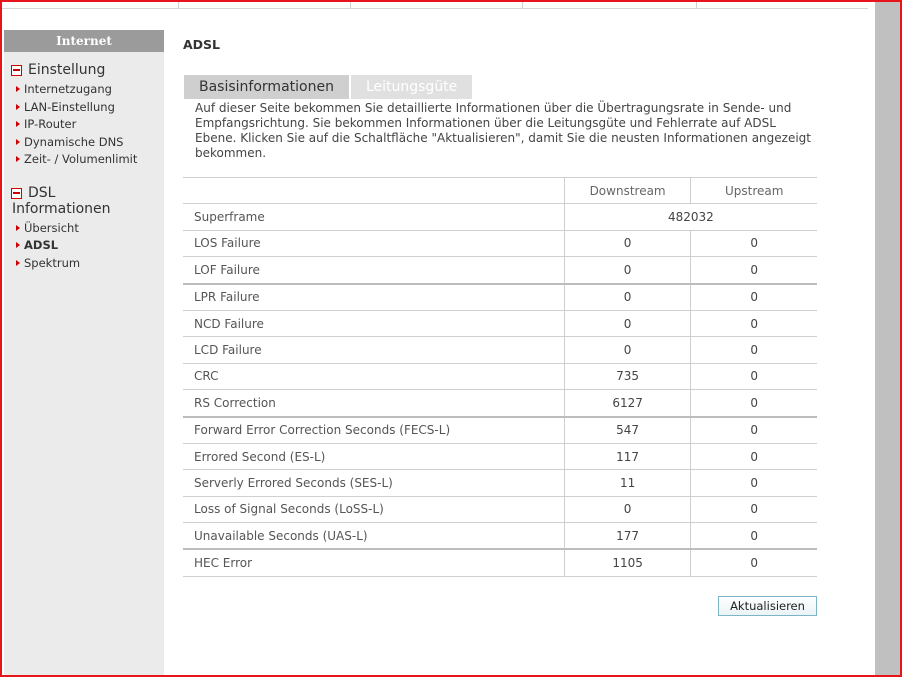 This screenshot has height=677, width=902. I want to click on tab-leitungsguete: Leitungsgüte, so click(411, 87).